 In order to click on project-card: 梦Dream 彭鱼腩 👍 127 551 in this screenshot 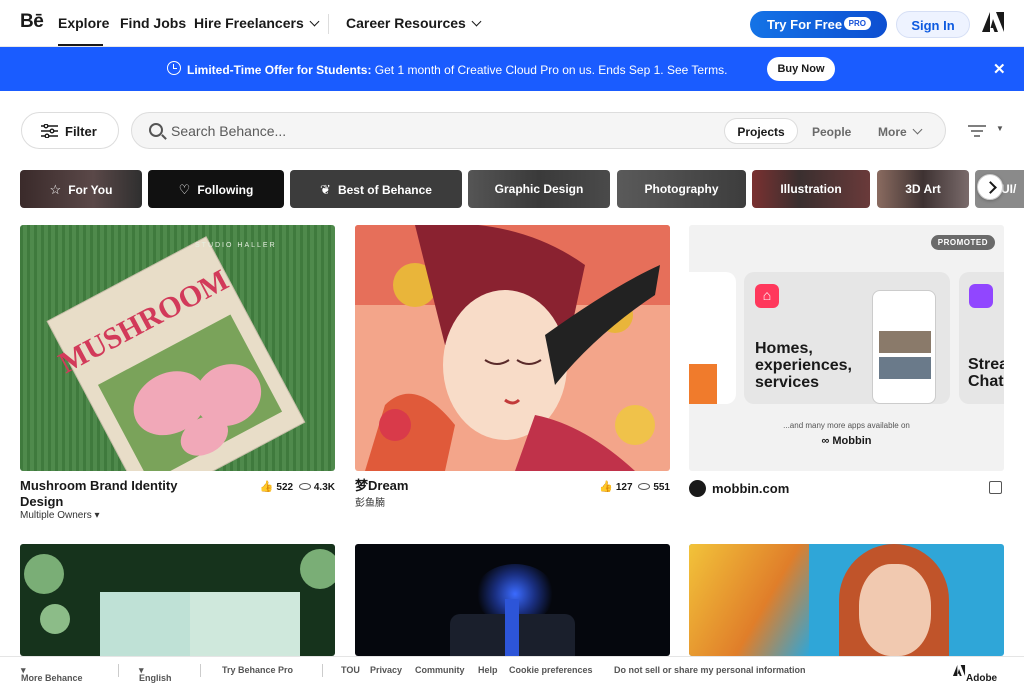, I will do `click(512, 375)`.